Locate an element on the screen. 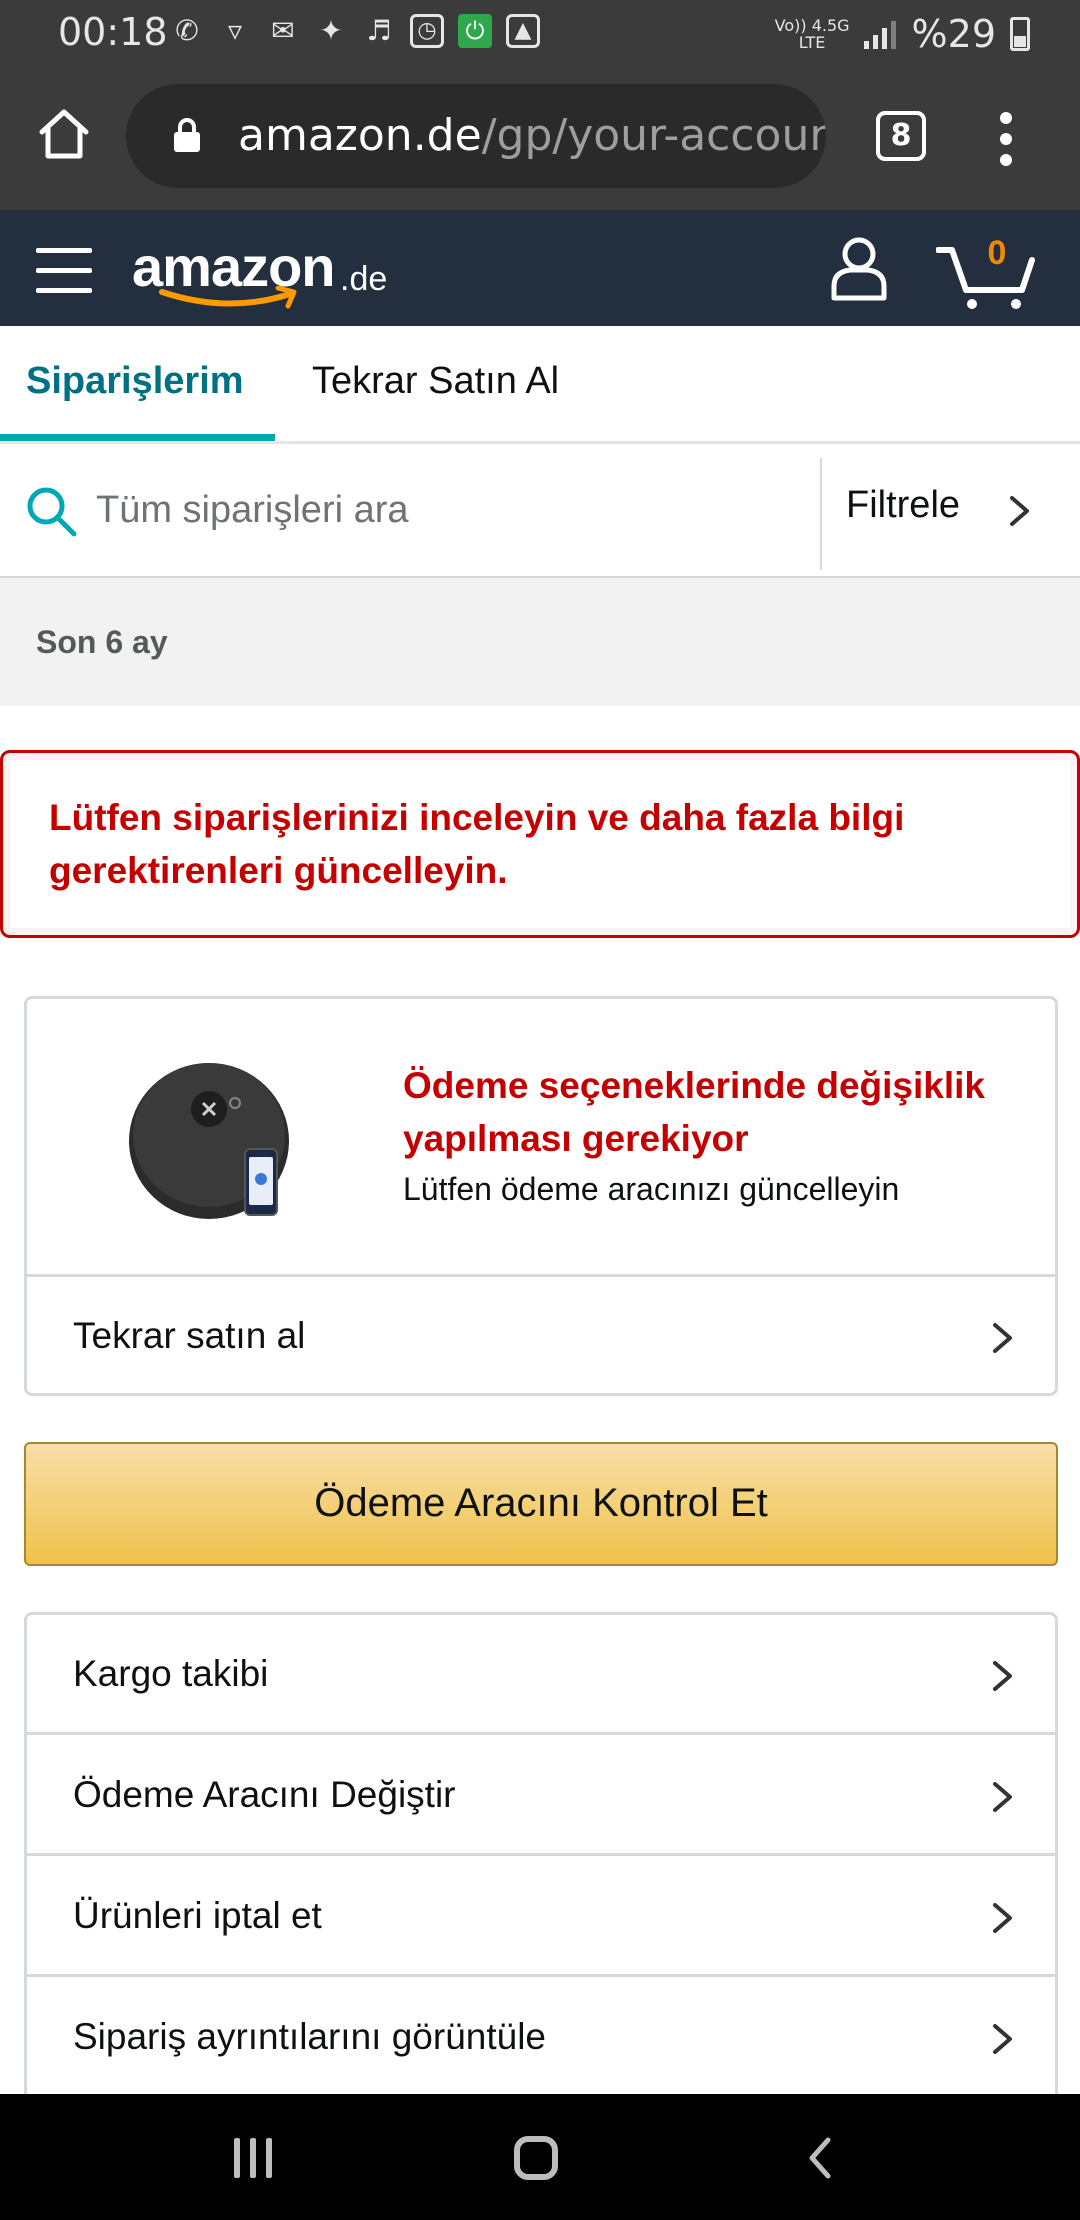 This screenshot has height=2220, width=1080. orders-tabs: Siparişlerim Tekrar Satın Al is located at coordinates (540, 385).